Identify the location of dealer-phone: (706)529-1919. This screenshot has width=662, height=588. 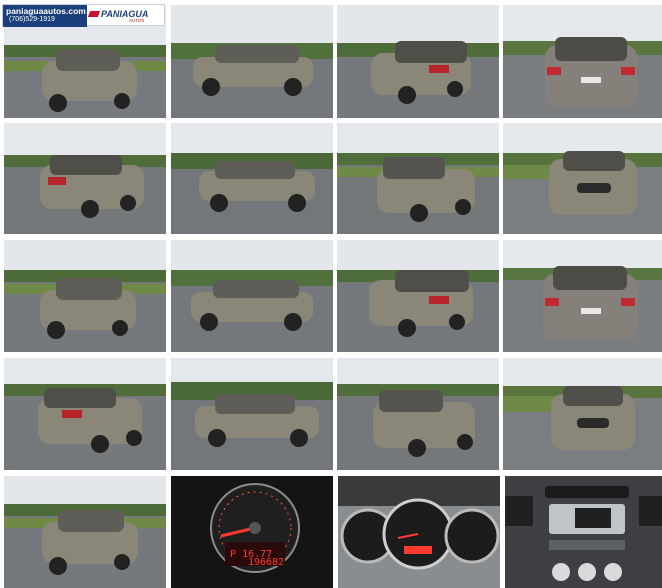
(32, 19).